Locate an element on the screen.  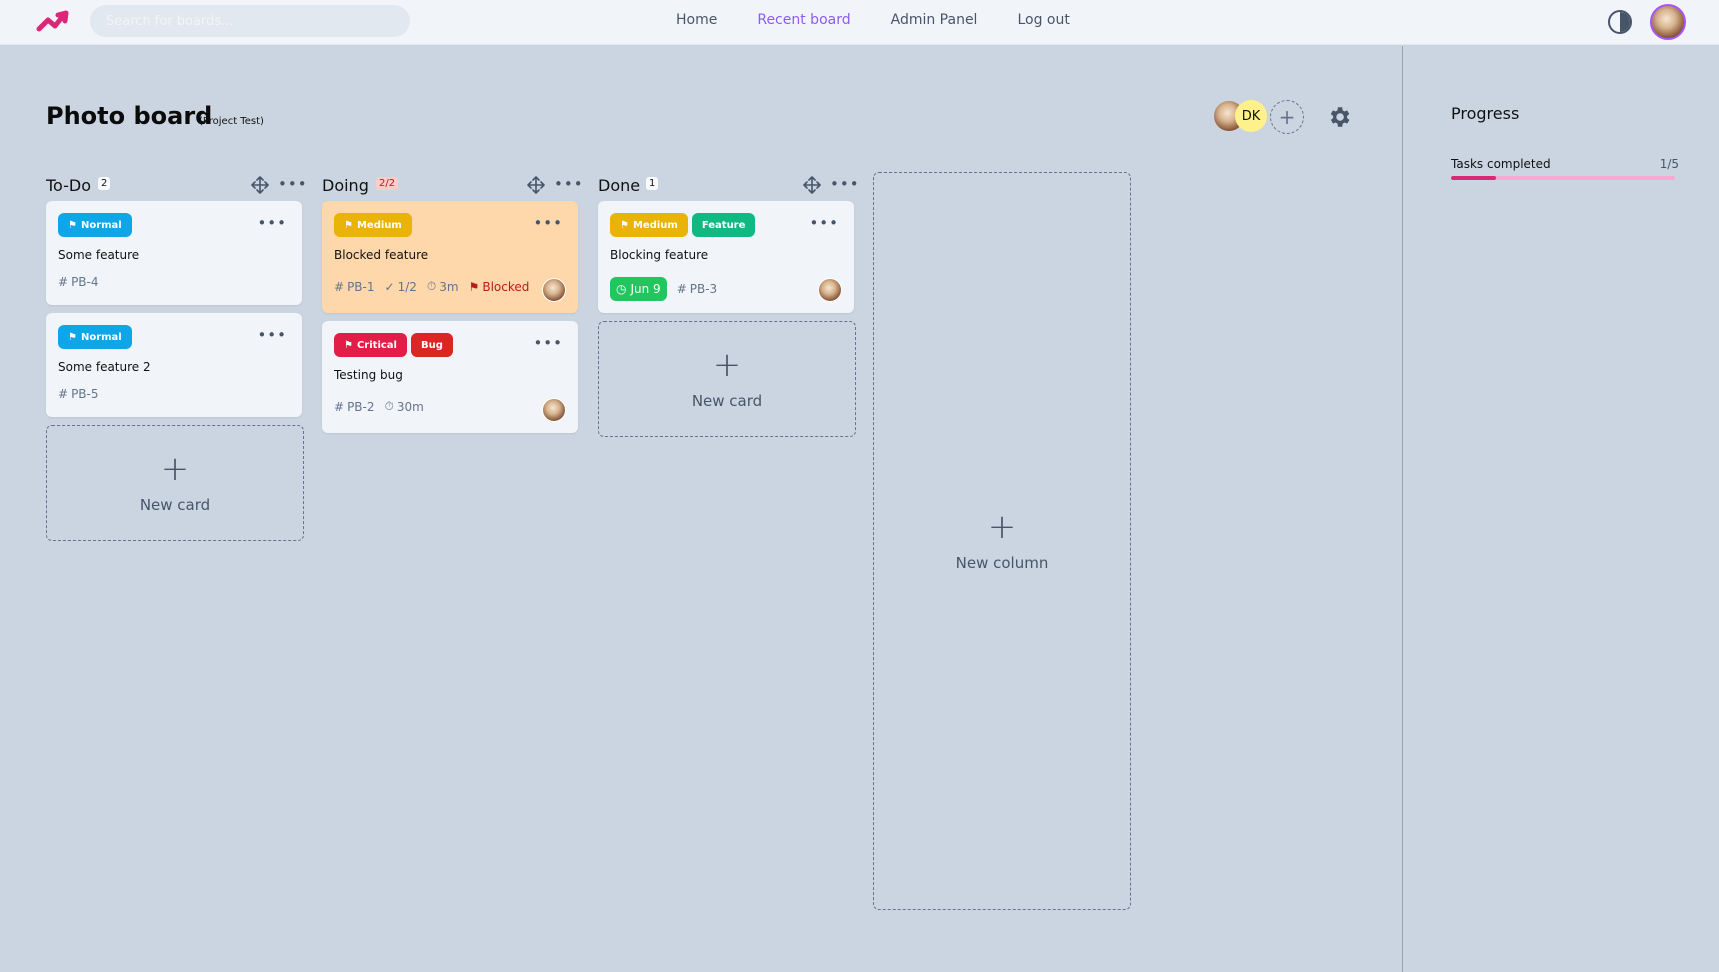
card-tags: ⚑ Medium Feature is located at coordinates (683, 225).